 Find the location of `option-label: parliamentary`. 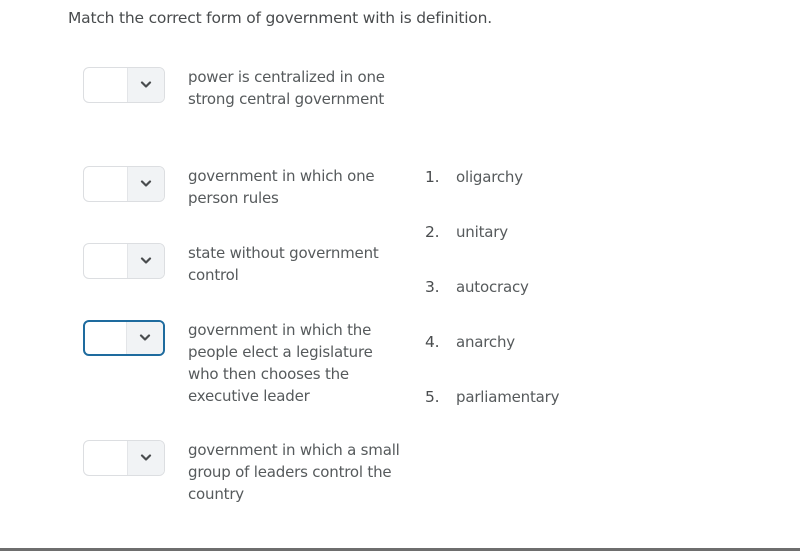

option-label: parliamentary is located at coordinates (508, 397).